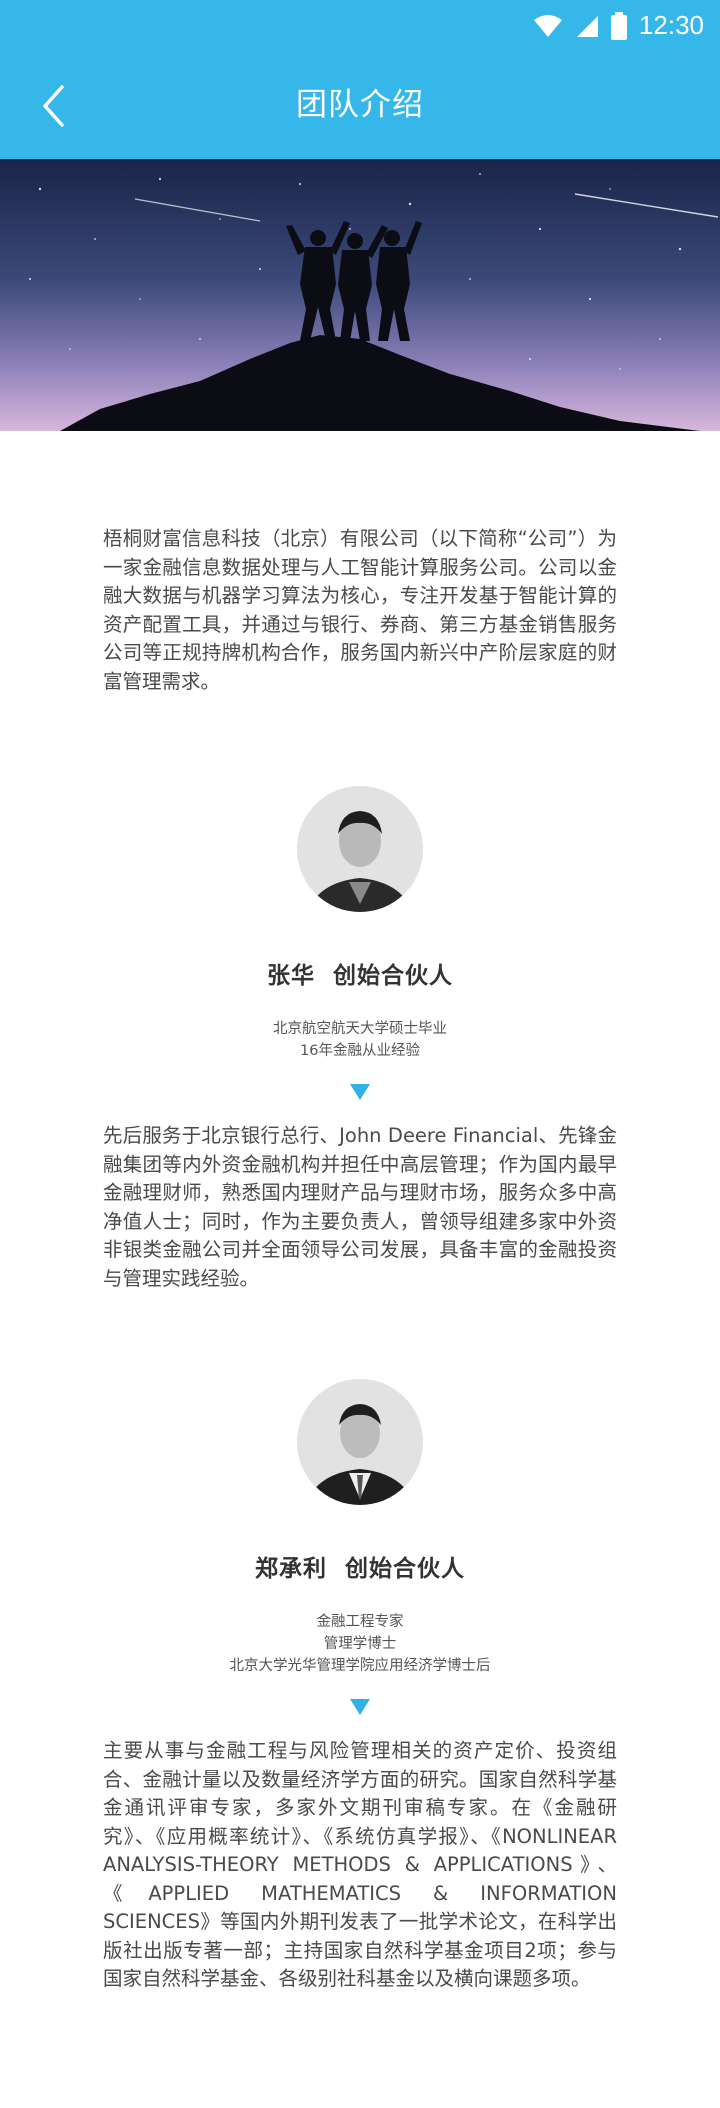  What do you see at coordinates (360, 26) in the screenshot?
I see `status-bar: 12:30` at bounding box center [360, 26].